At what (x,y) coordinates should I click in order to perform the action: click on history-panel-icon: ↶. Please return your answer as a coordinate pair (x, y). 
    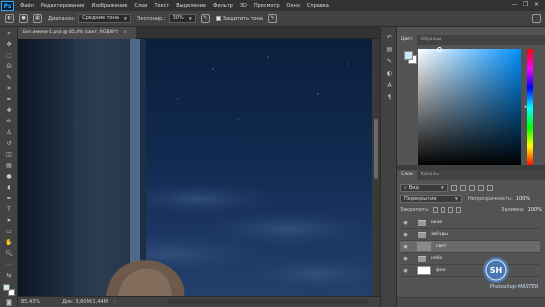
    Looking at the image, I should click on (389, 37).